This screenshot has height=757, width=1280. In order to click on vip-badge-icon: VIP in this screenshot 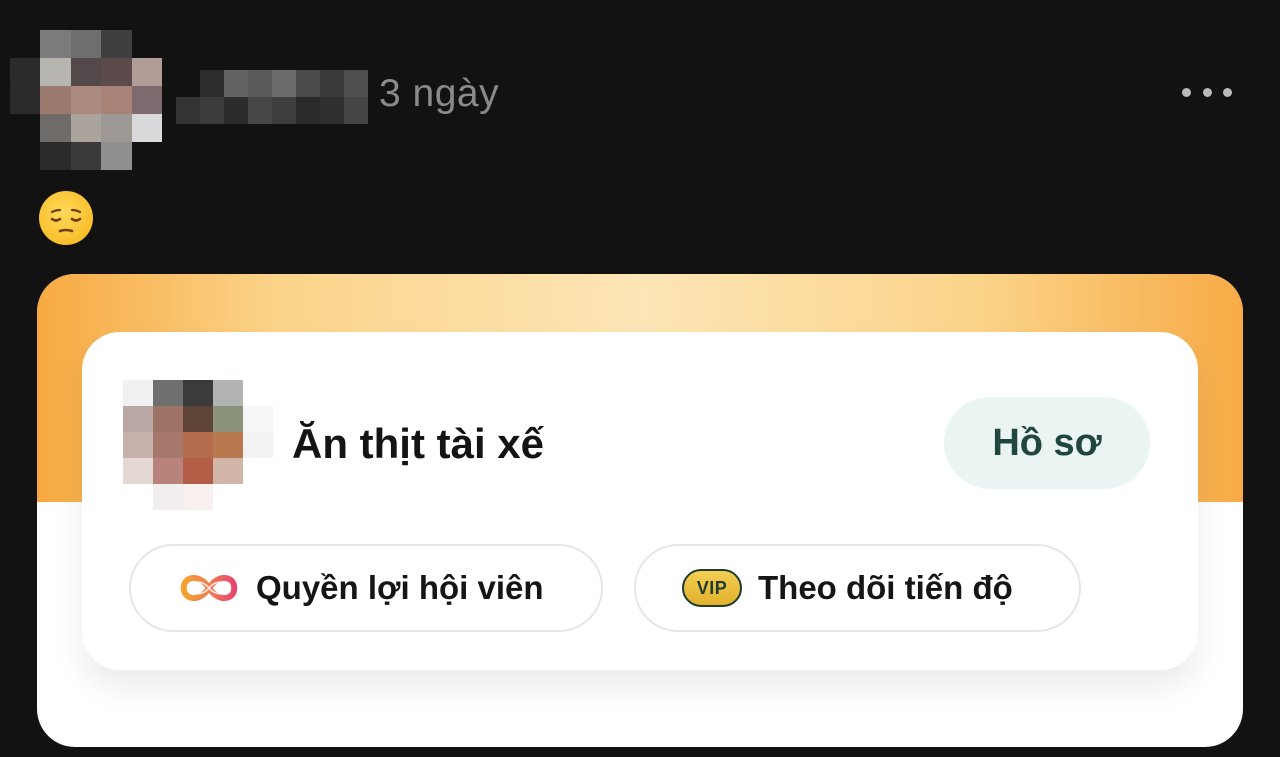, I will do `click(712, 588)`.